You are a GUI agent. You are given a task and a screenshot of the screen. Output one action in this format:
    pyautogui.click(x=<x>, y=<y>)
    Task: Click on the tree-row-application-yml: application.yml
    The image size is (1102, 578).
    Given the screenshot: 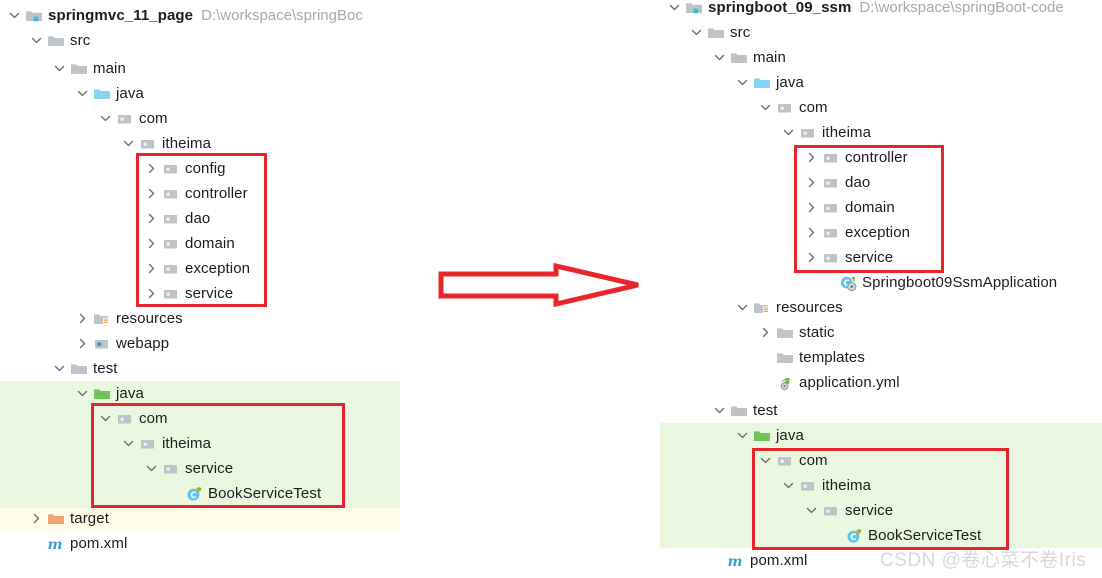 What is the action you would take?
    pyautogui.click(x=828, y=382)
    